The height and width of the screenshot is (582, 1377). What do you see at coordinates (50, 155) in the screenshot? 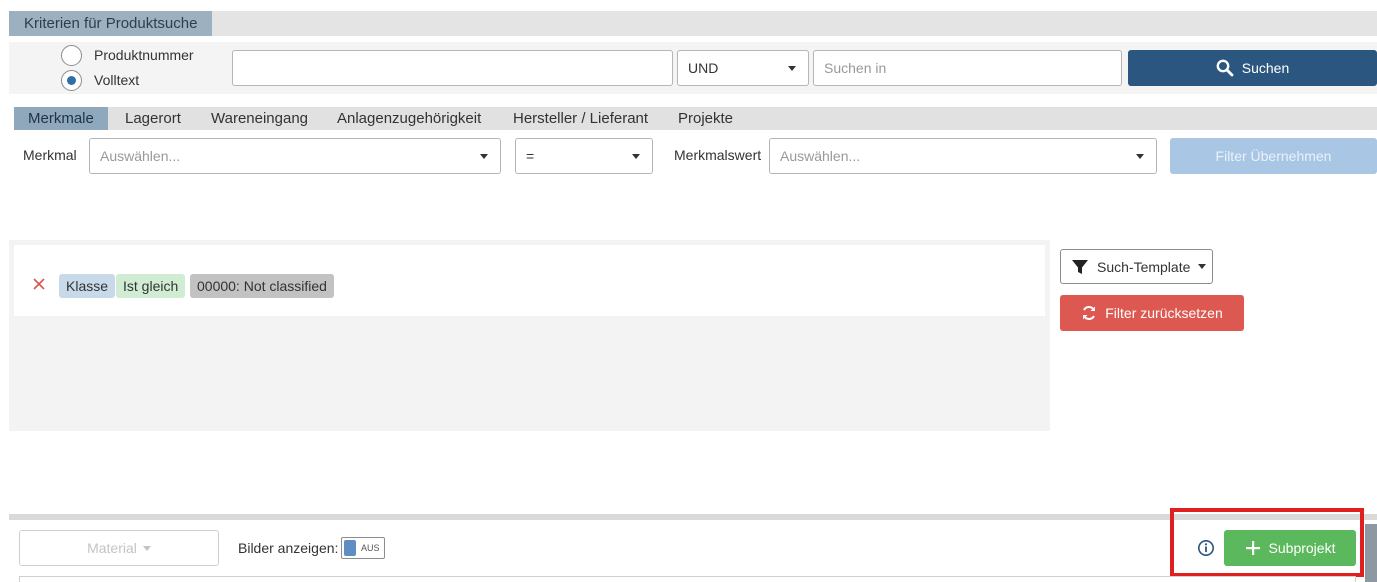
I see `merkmal-label: Merkmal` at bounding box center [50, 155].